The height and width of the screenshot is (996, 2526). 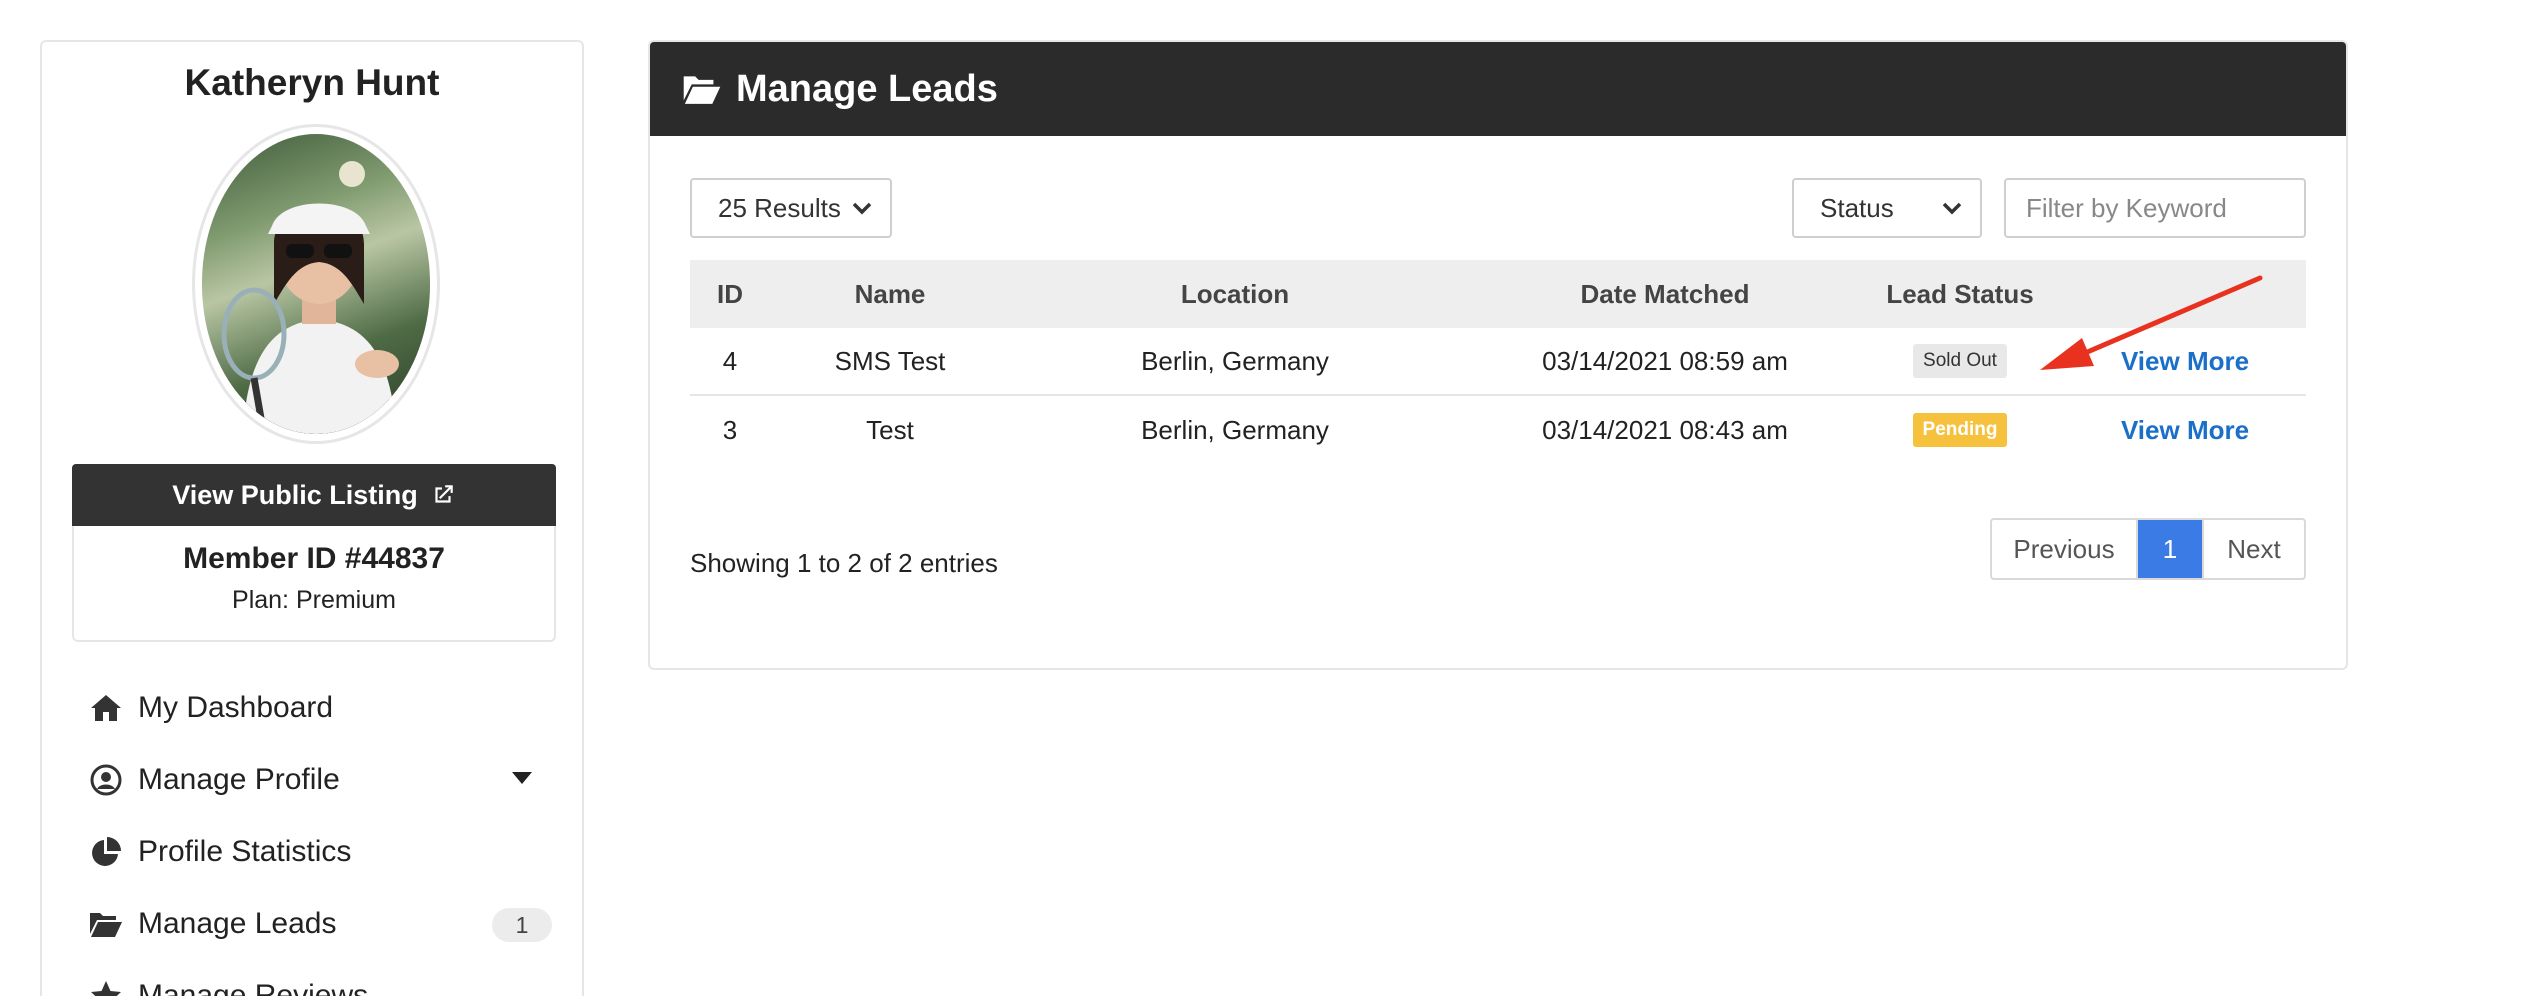 I want to click on lead-name: Test, so click(x=890, y=429).